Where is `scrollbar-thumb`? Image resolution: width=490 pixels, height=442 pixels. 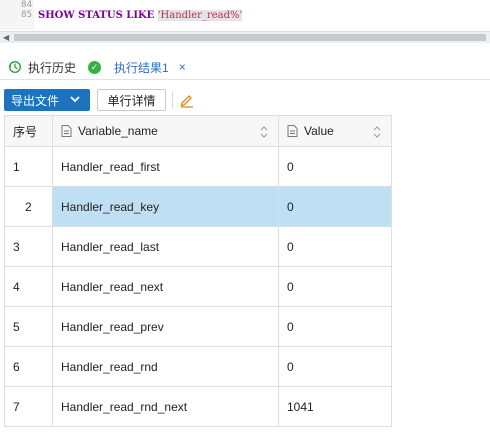 scrollbar-thumb is located at coordinates (250, 37).